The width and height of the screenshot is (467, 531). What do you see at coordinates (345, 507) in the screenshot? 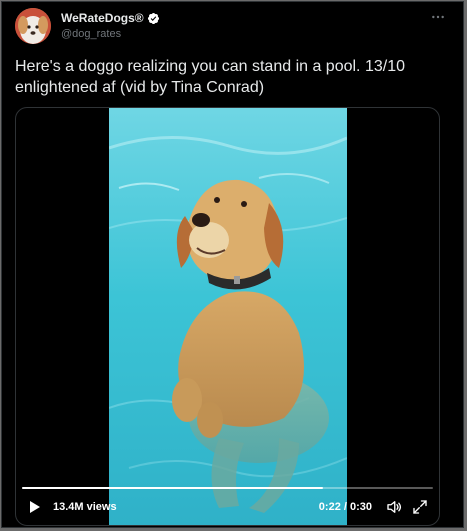
I see `time-display: 0:22 / 0:30` at bounding box center [345, 507].